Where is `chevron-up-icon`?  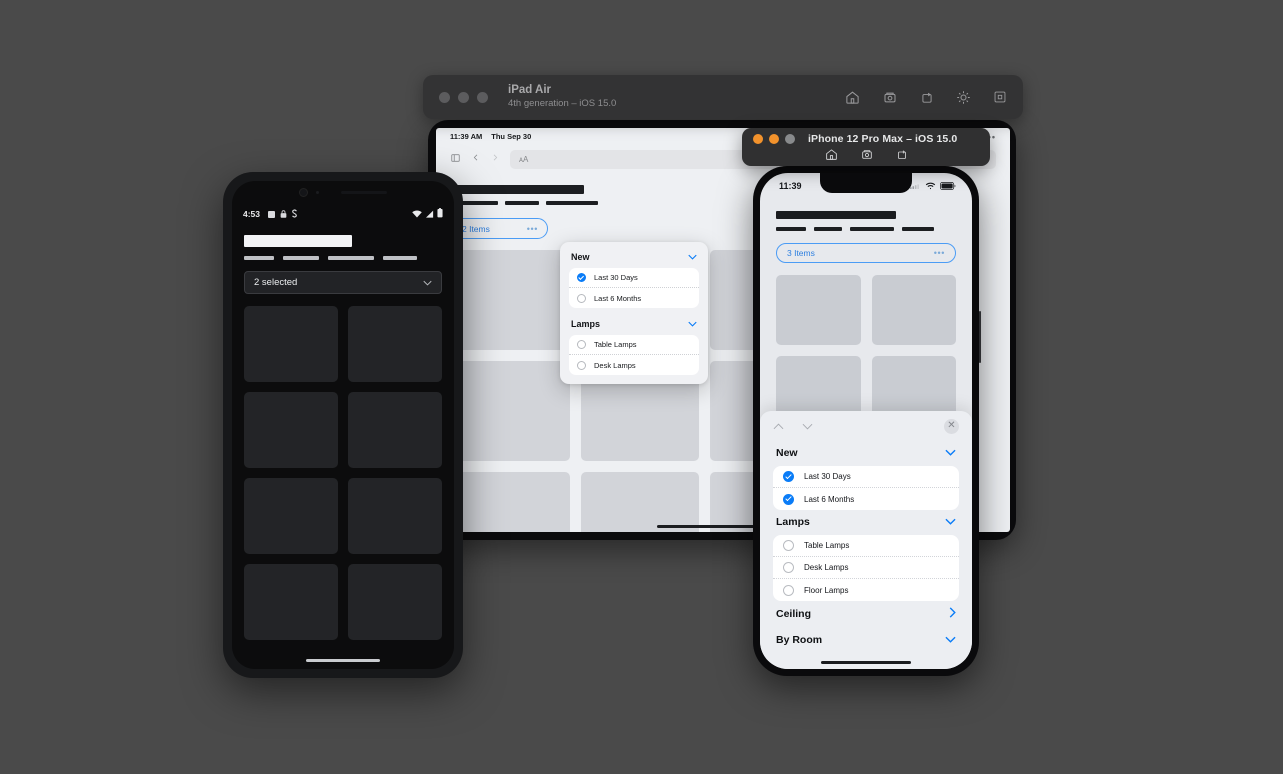 chevron-up-icon is located at coordinates (778, 426).